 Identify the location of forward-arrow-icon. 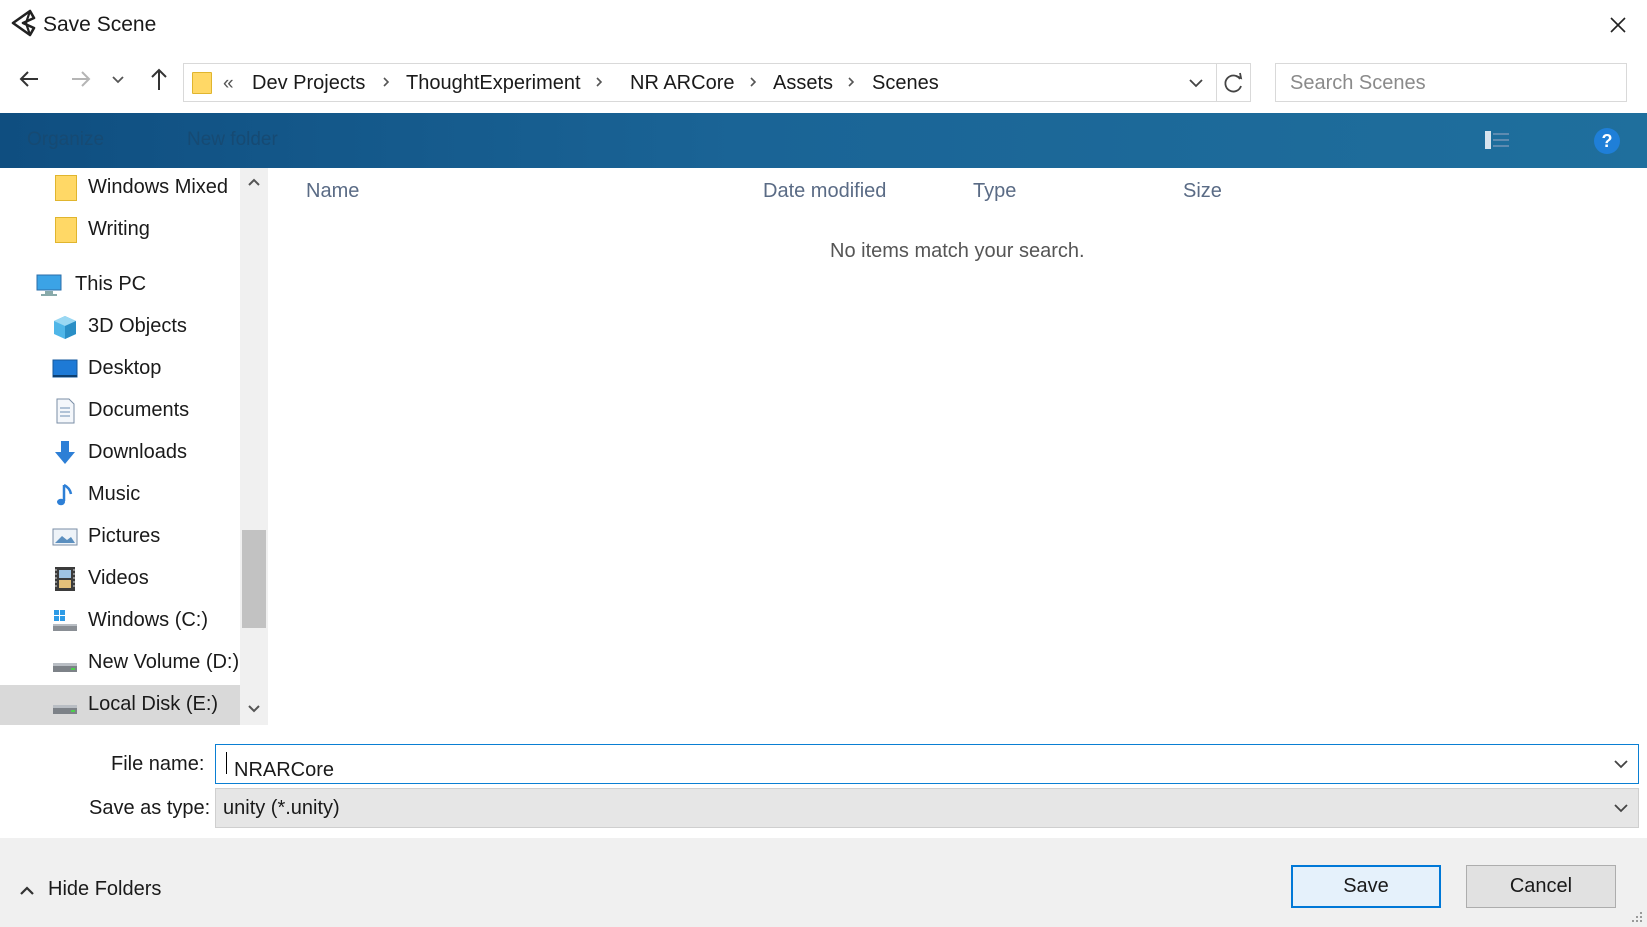
(81, 79).